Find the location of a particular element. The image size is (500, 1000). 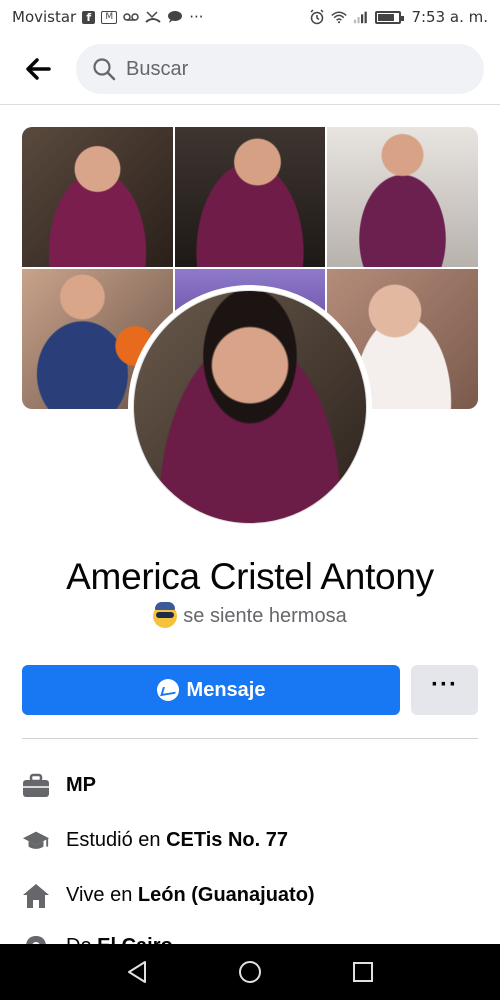

back-button is located at coordinates (38, 69).